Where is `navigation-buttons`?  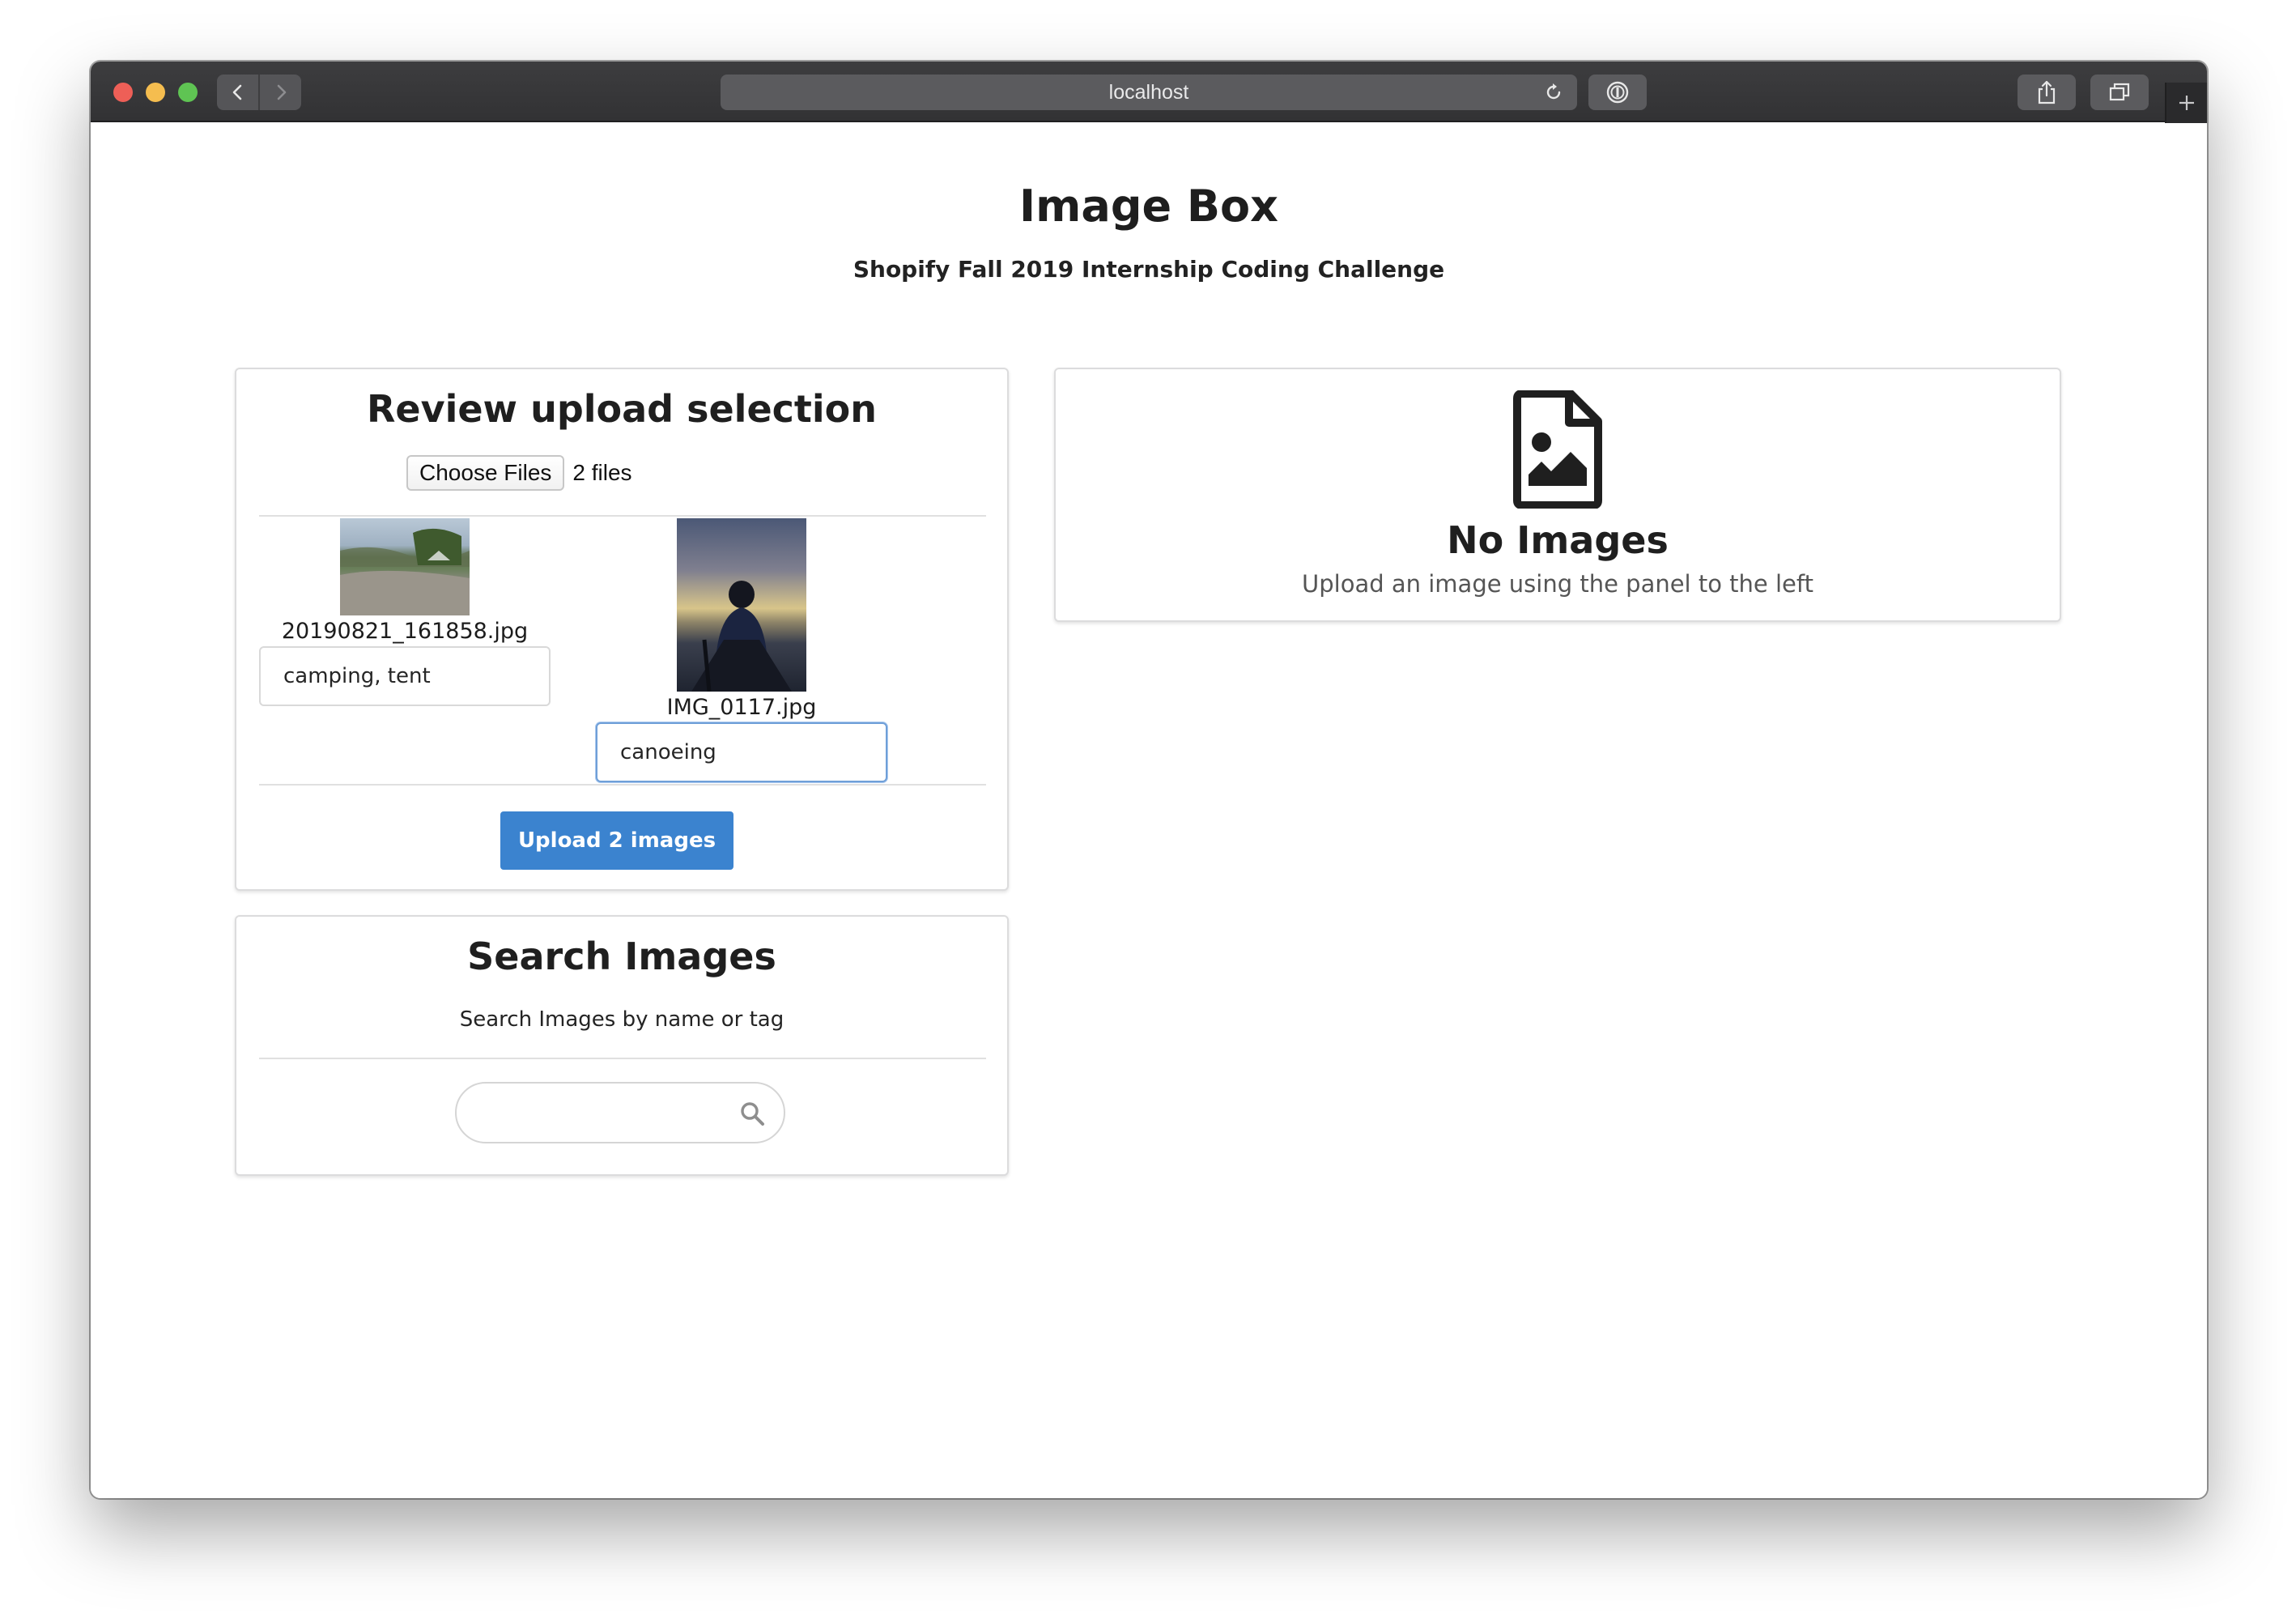 navigation-buttons is located at coordinates (259, 92).